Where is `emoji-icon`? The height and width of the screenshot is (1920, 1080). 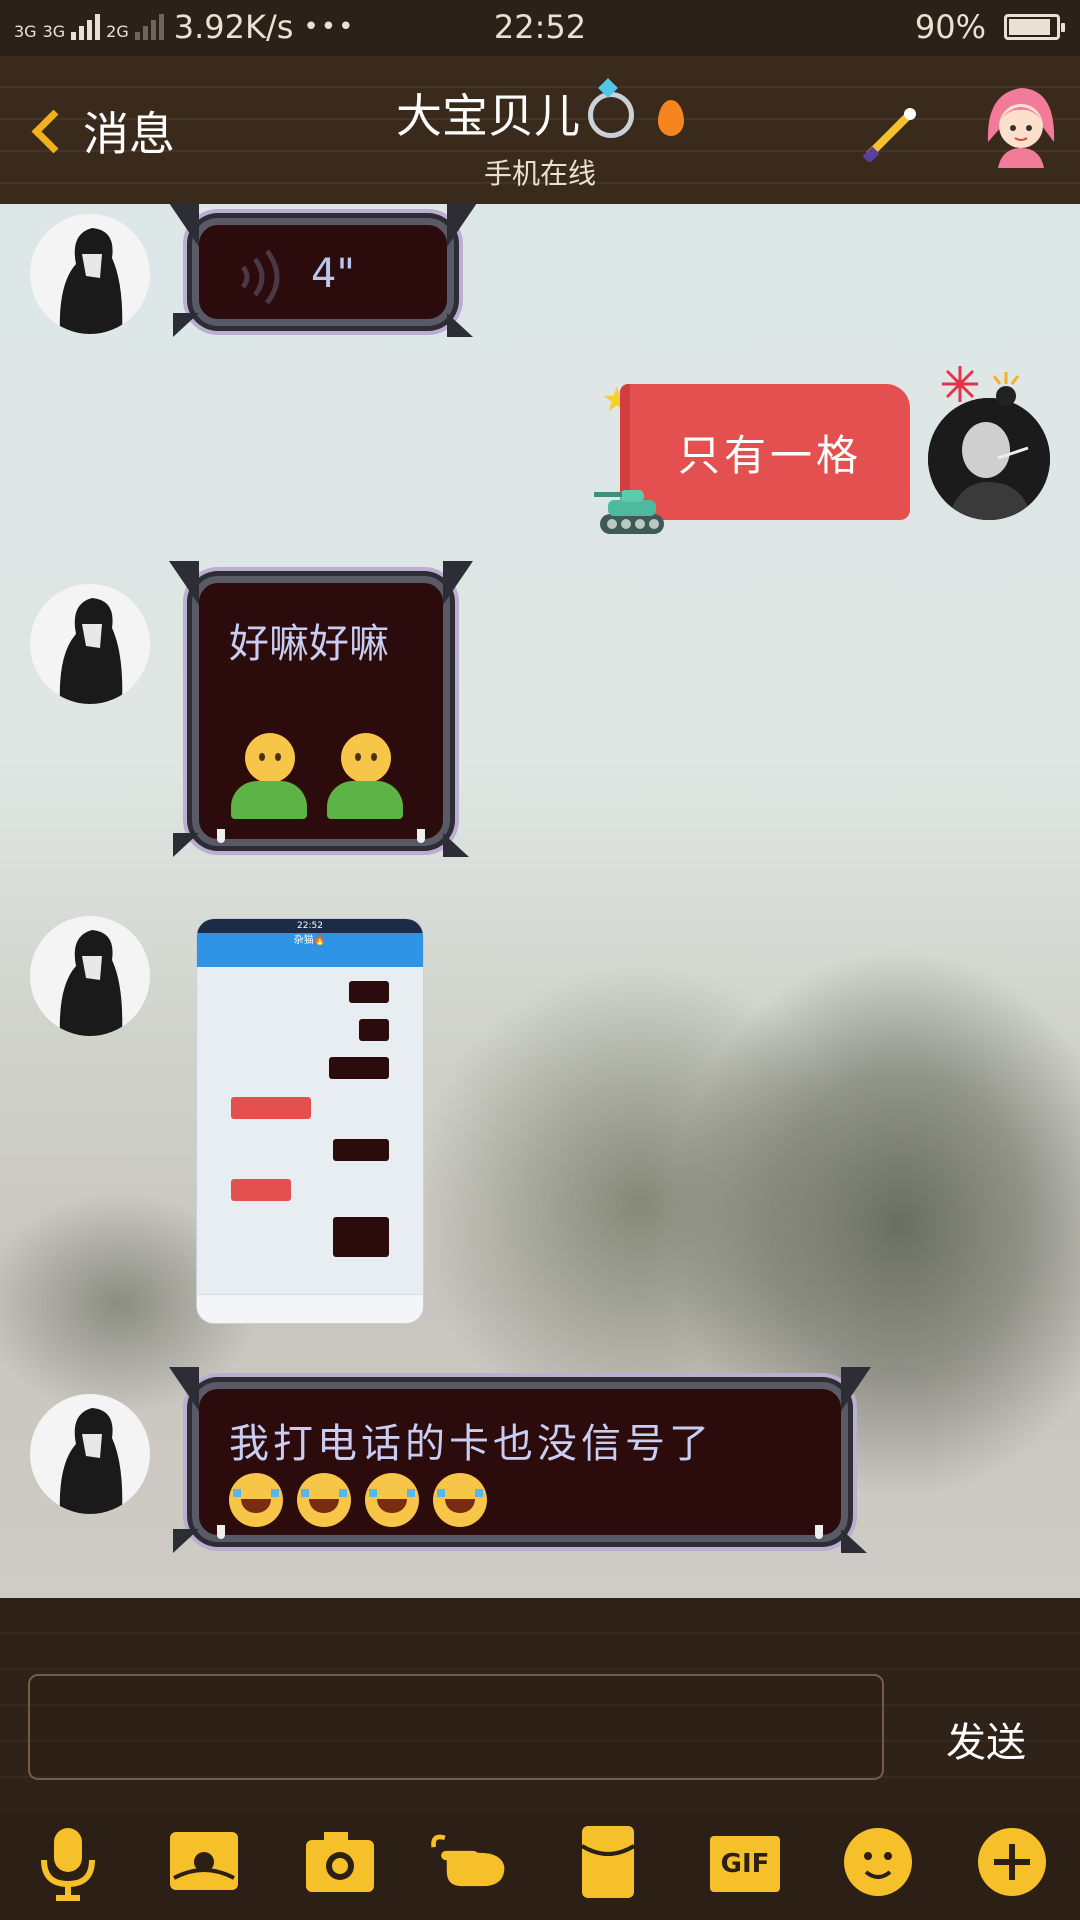 emoji-icon is located at coordinates (878, 1862).